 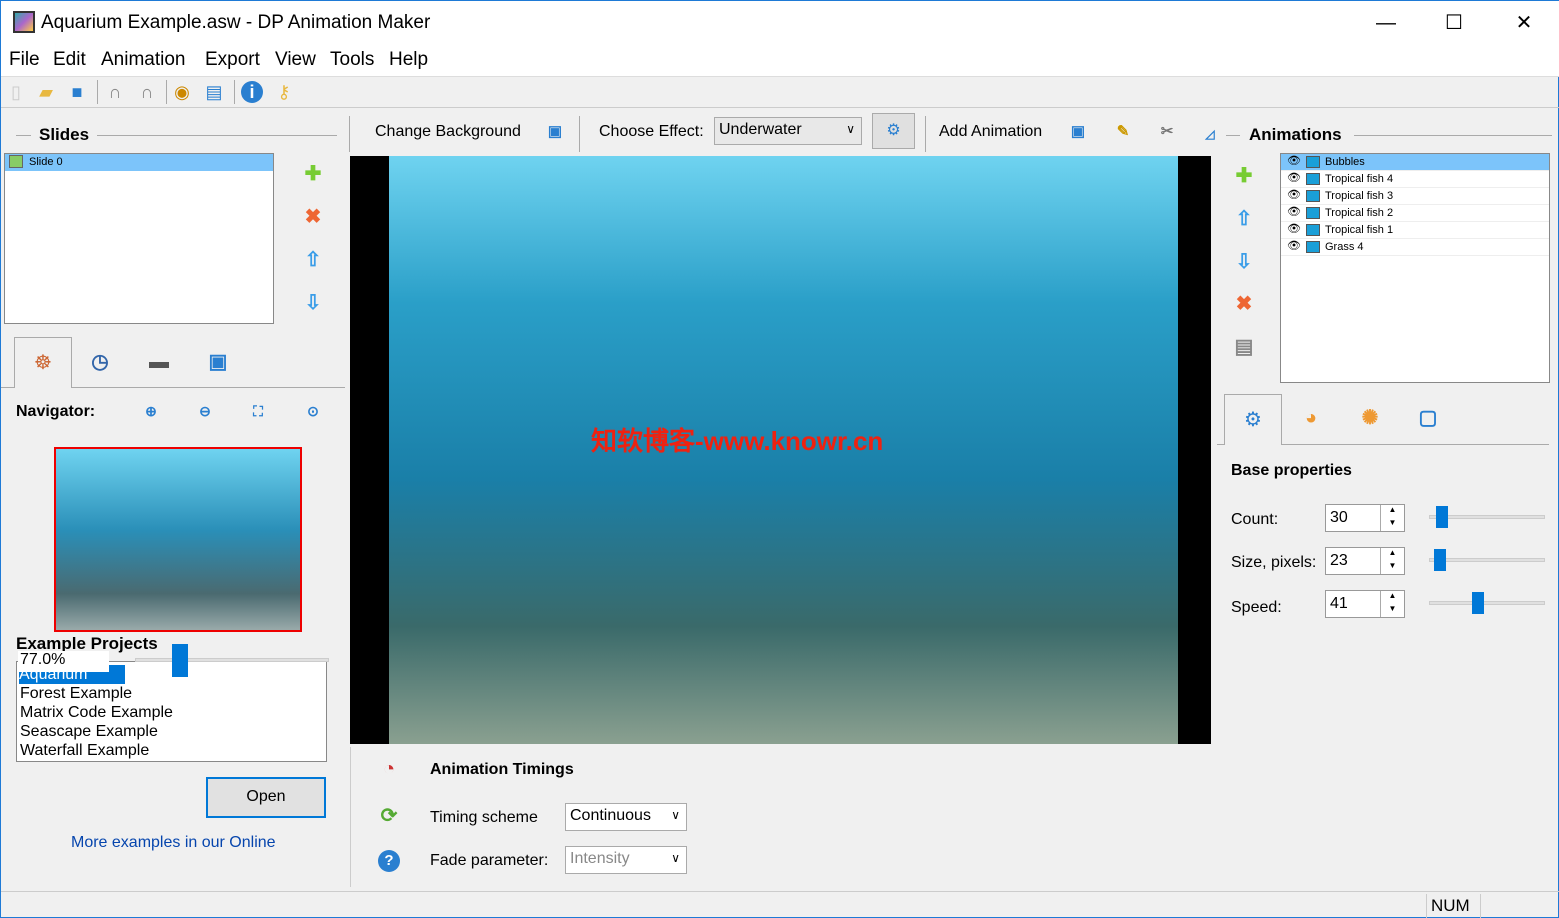 I want to click on change-background-label: Change Background, so click(x=448, y=132).